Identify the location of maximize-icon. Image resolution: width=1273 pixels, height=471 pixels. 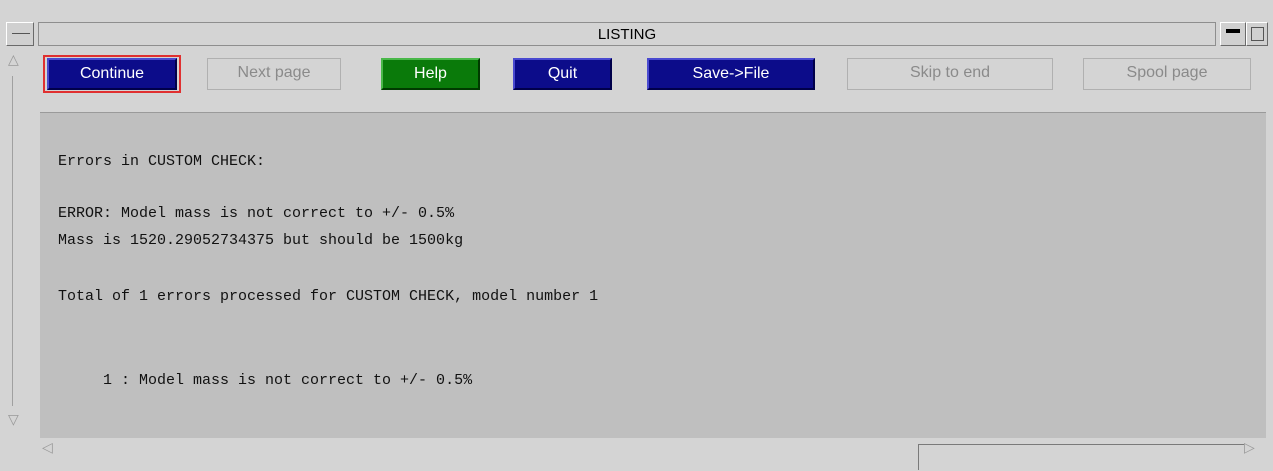
(1257, 34).